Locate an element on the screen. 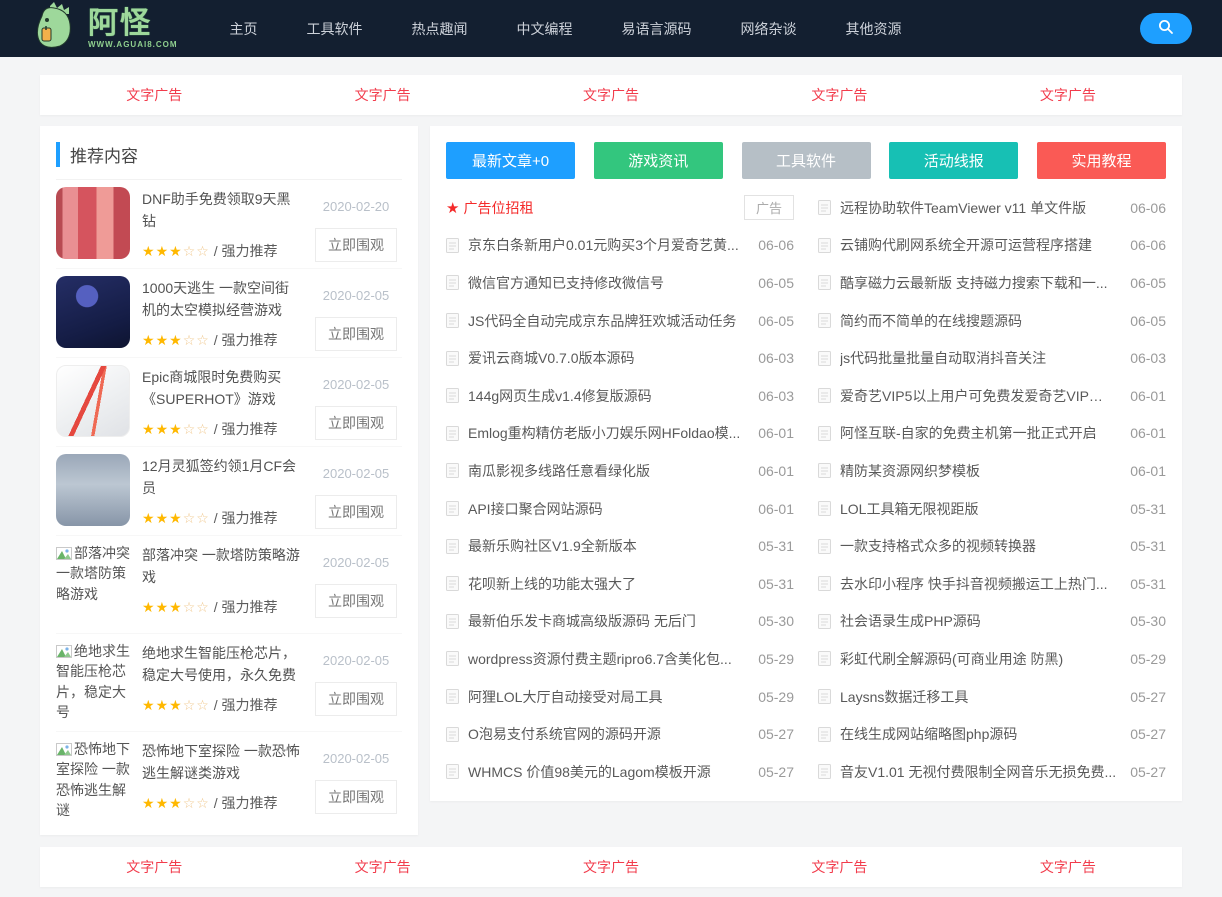 This screenshot has width=1222, height=897. article-title: 社会语录生成PHP源码 is located at coordinates (978, 621).